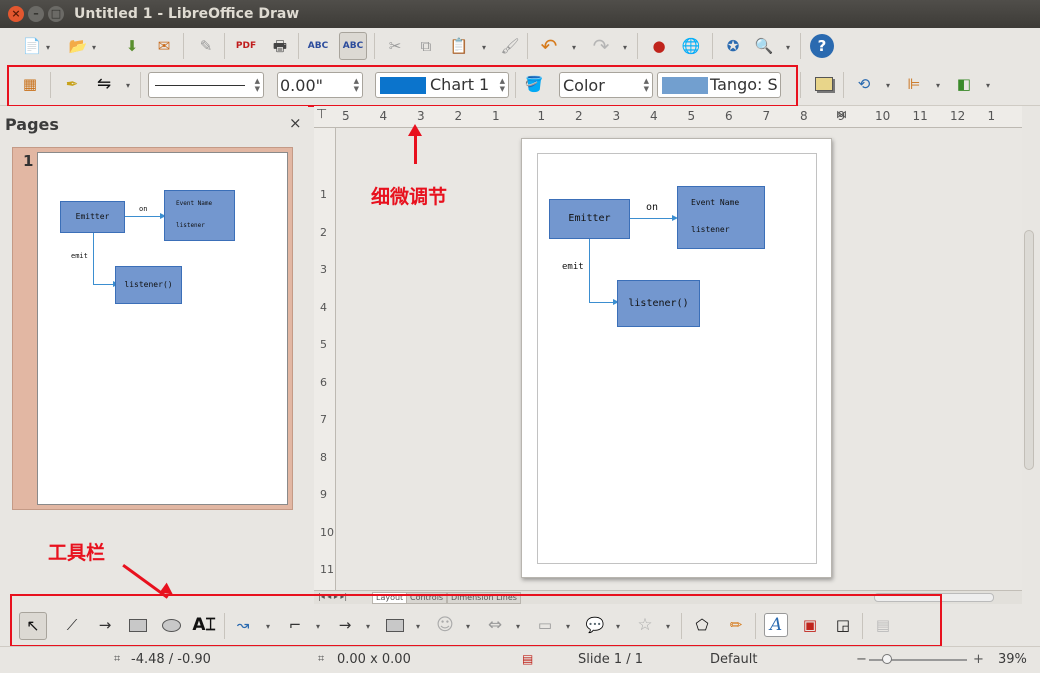  I want to click on zoom-icon: 🔍, so click(764, 46).